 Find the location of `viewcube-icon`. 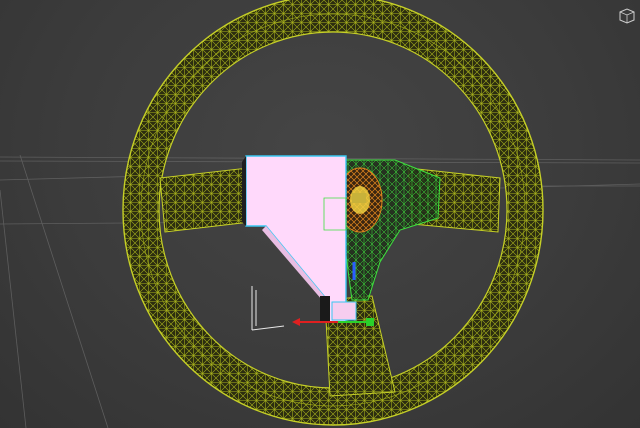

viewcube-icon is located at coordinates (627, 17).